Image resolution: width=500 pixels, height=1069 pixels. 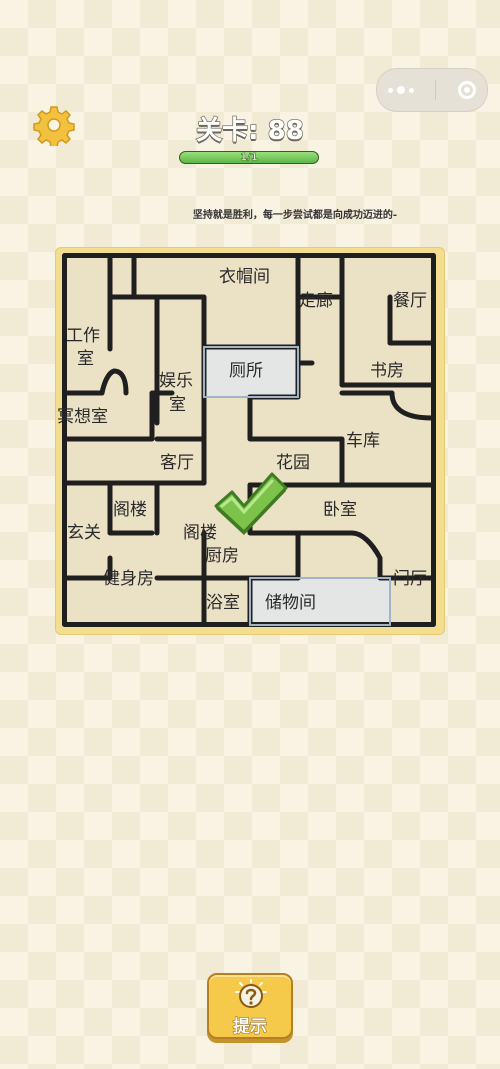 What do you see at coordinates (400, 90) in the screenshot?
I see `more-dots-icon` at bounding box center [400, 90].